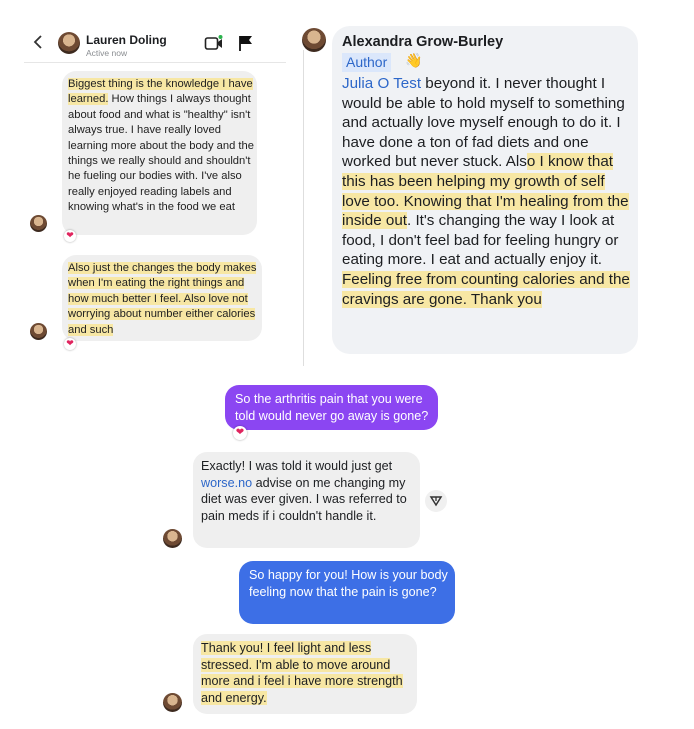  I want to click on report-flag-icon, so click(246, 43).